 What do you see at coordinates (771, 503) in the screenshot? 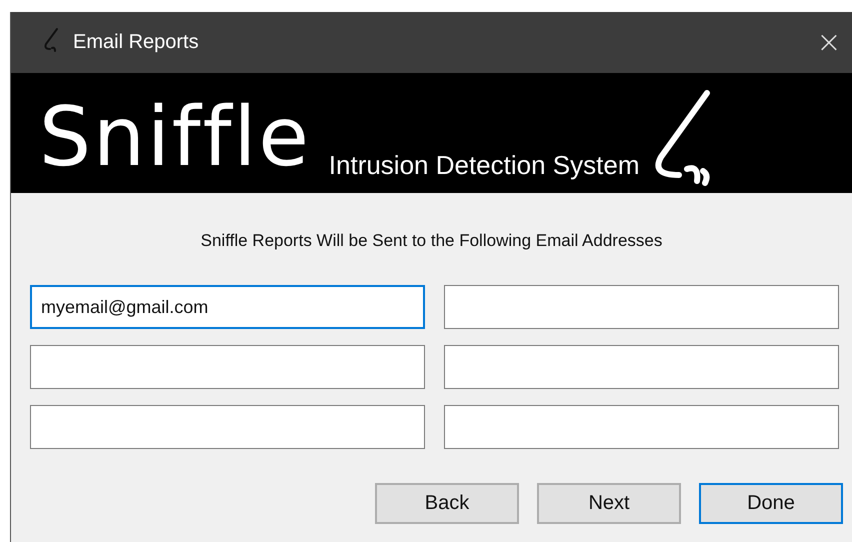
I see `dialog-button: Done` at bounding box center [771, 503].